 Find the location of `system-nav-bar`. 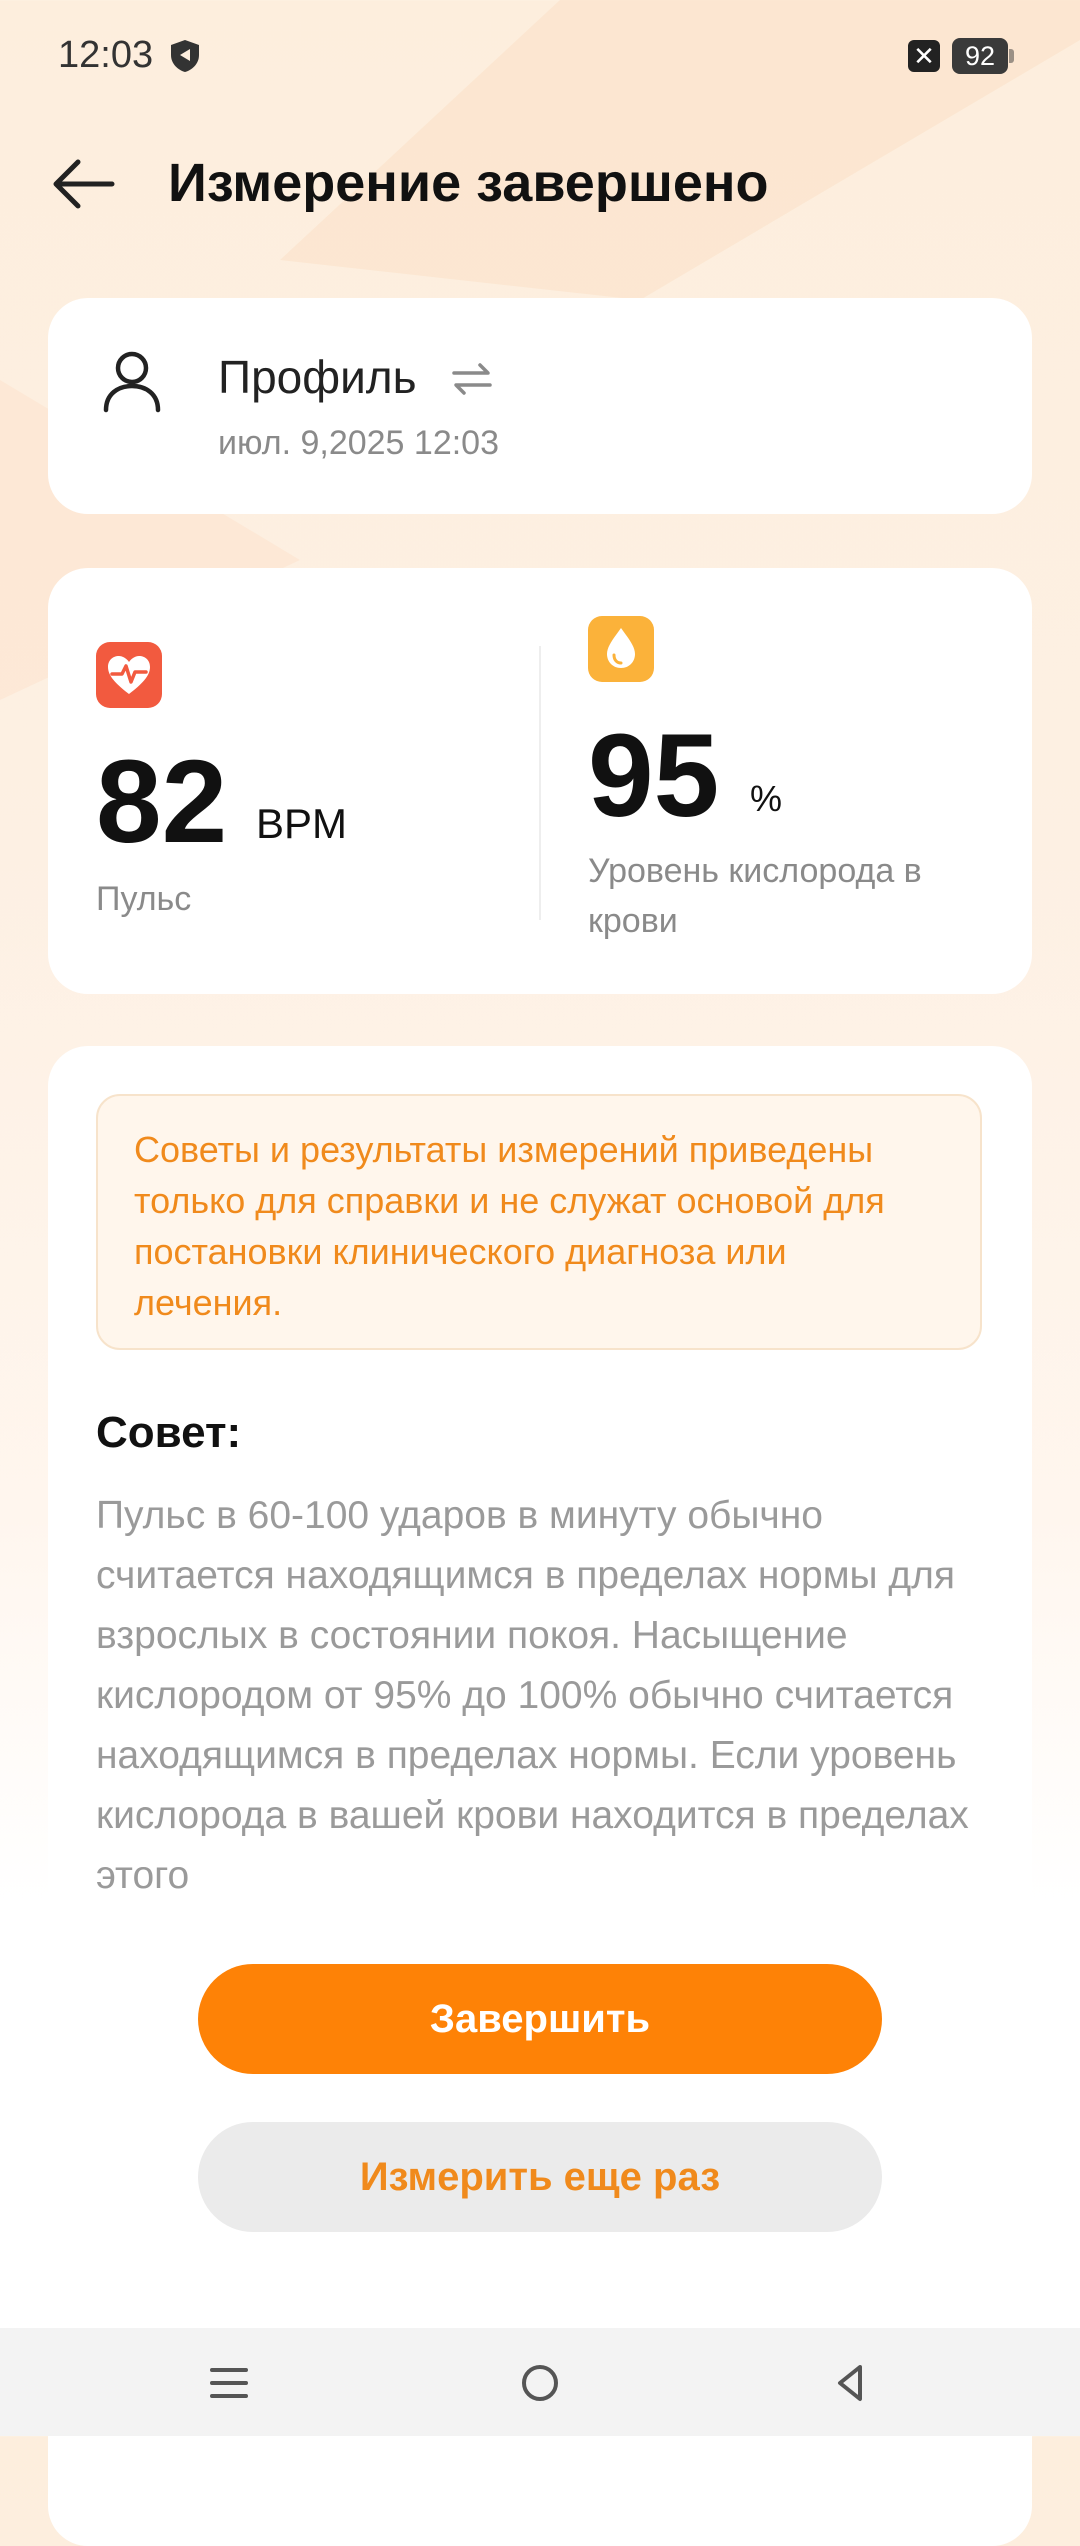

system-nav-bar is located at coordinates (540, 2382).